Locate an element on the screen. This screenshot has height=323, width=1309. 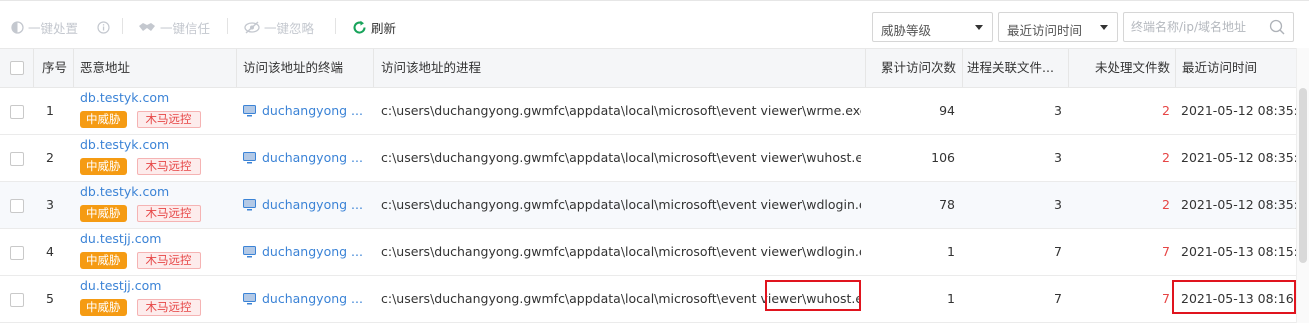
caret-down-icon is located at coordinates (979, 27).